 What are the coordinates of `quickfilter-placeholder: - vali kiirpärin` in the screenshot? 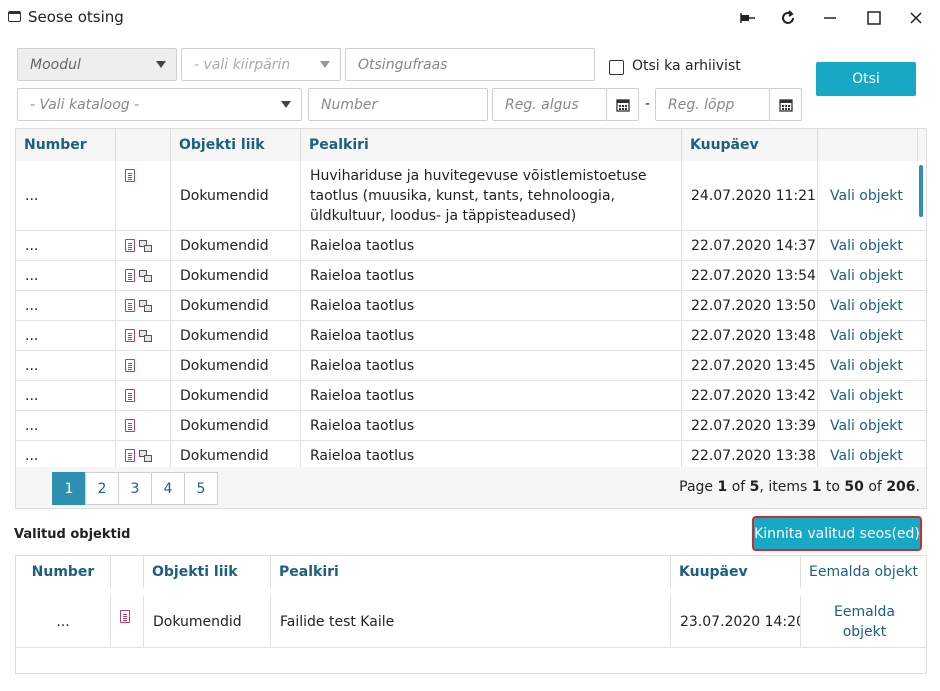 It's located at (242, 64).